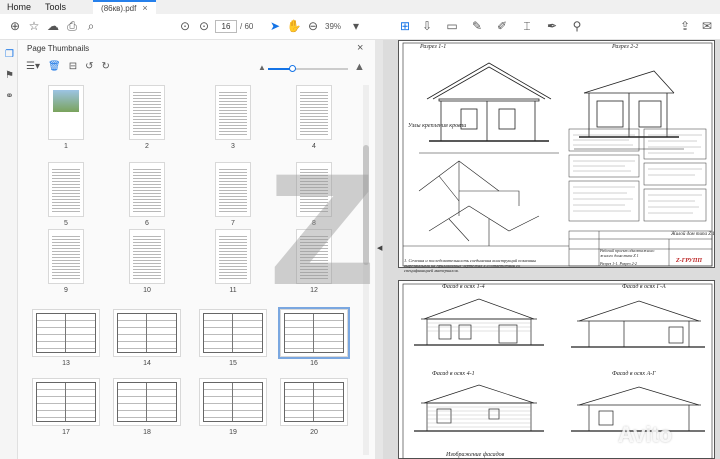 This screenshot has width=720, height=459. I want to click on fit-page-icon: ⊞, so click(405, 26).